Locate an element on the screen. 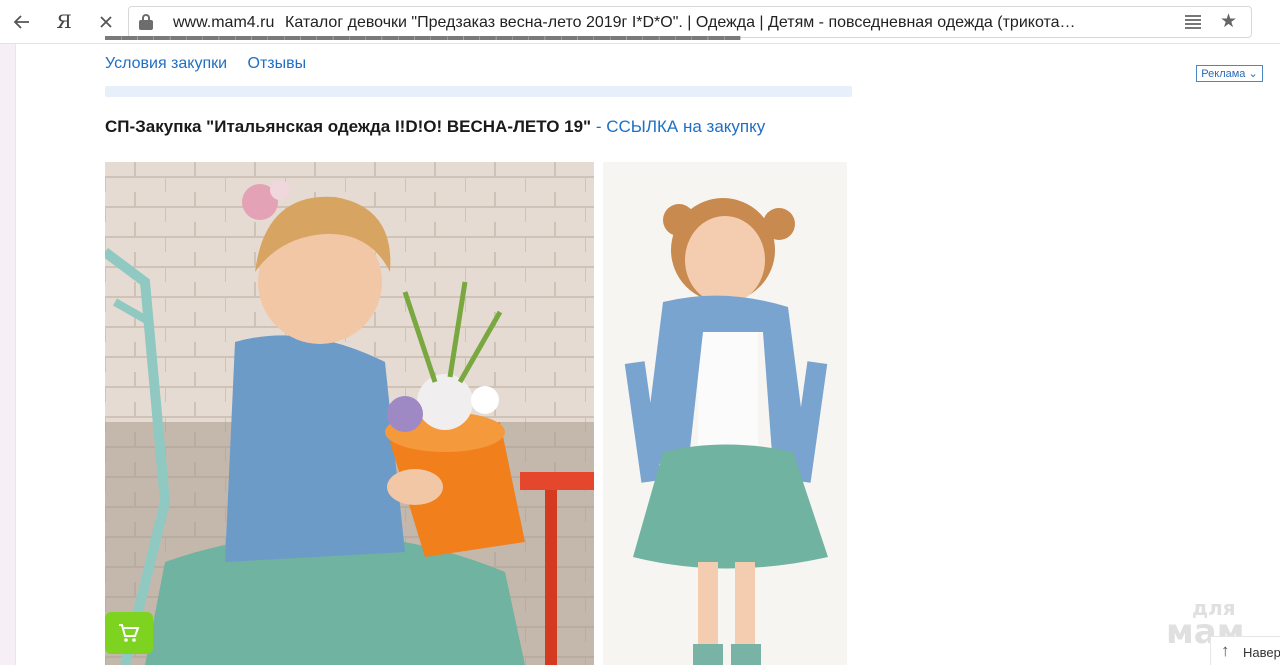  scrolled-off-text: ▬▬▬▬▬▬▬▬▬▬▬▬▬▬▬▬▬▬▬▬▬▬▬▬▬▬▬▬▬▬▬▬▬▬▬▬▬▬▬ is located at coordinates (435, 41).